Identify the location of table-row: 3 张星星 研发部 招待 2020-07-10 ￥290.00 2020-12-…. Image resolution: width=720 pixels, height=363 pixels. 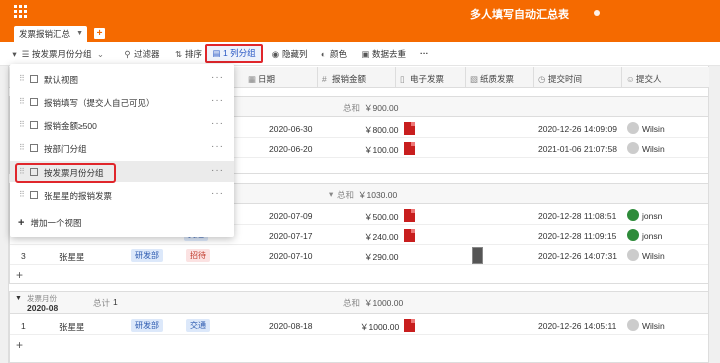
(359, 255).